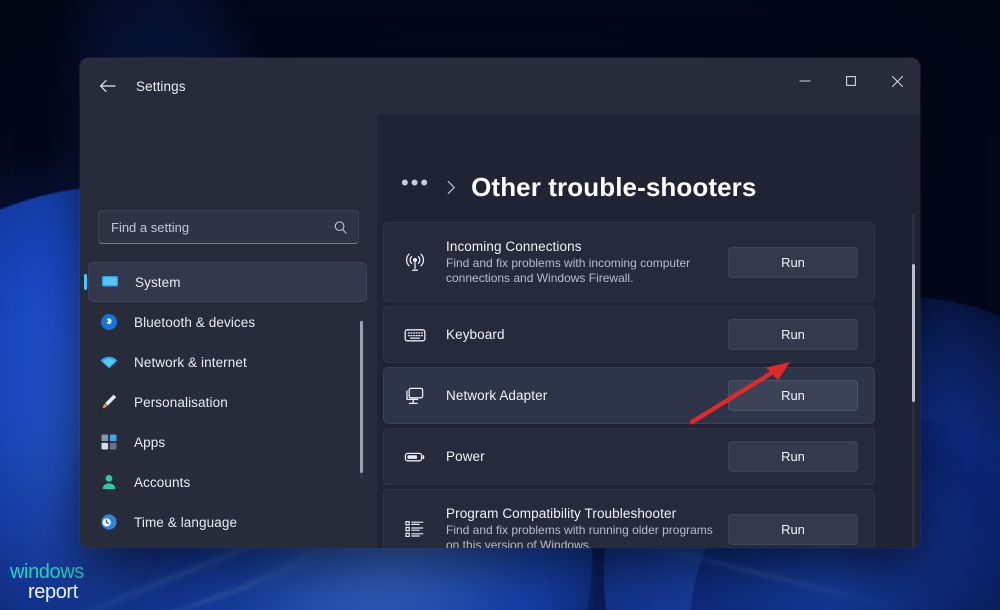  Describe the element at coordinates (227, 482) in the screenshot. I see `sidebar-item-accounts: Accounts` at that location.